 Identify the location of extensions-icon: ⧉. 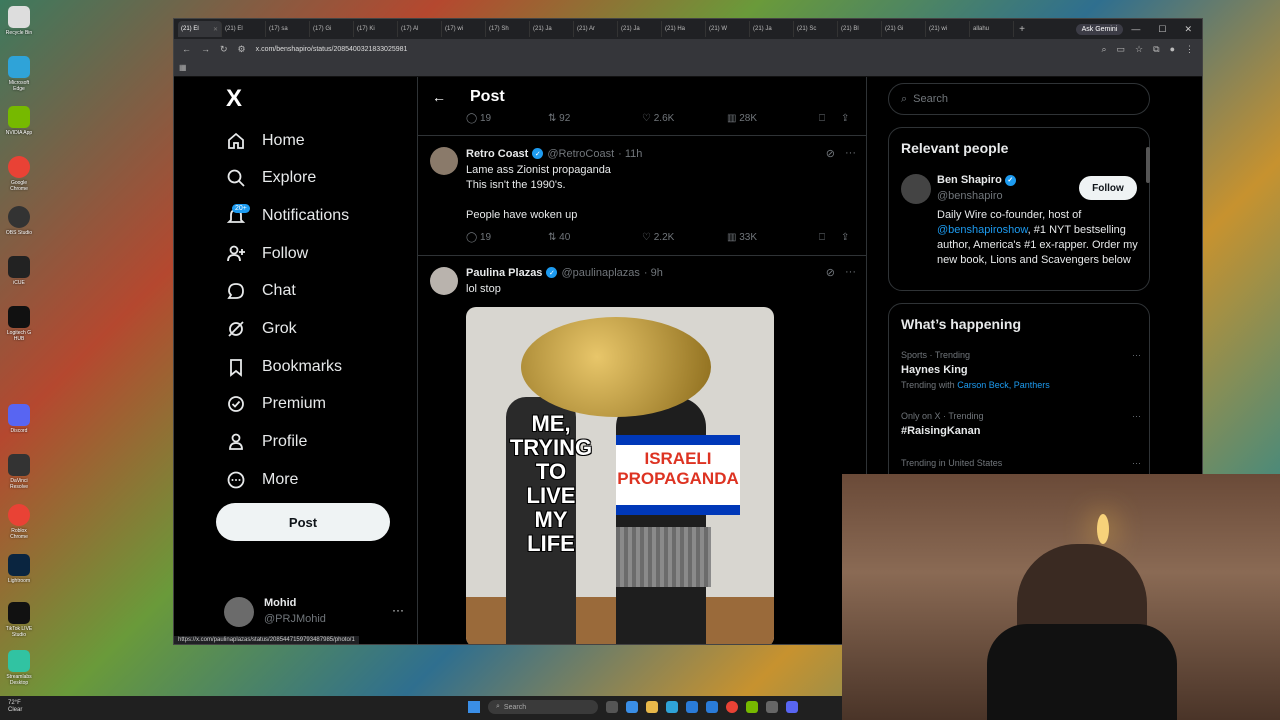
(1156, 49).